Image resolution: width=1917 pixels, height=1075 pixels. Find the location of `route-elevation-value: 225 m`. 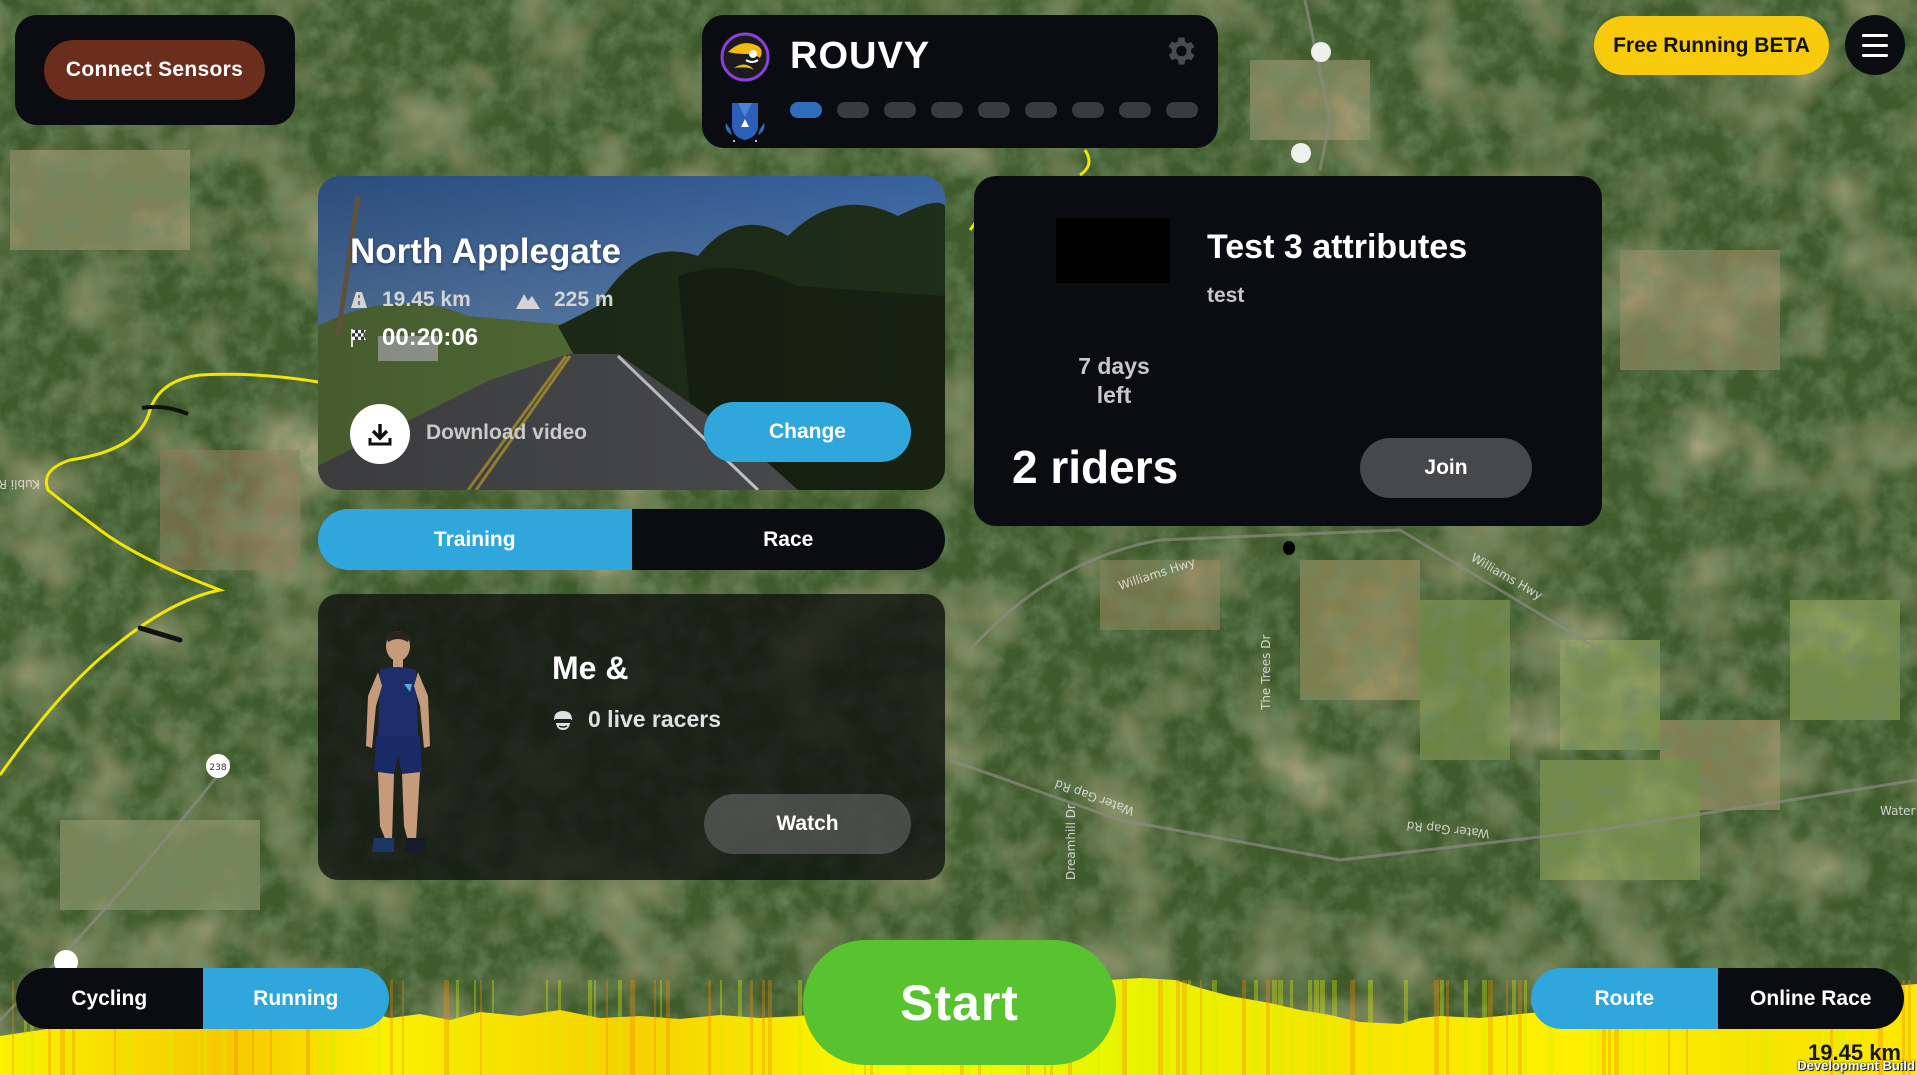

route-elevation-value: 225 m is located at coordinates (584, 299).